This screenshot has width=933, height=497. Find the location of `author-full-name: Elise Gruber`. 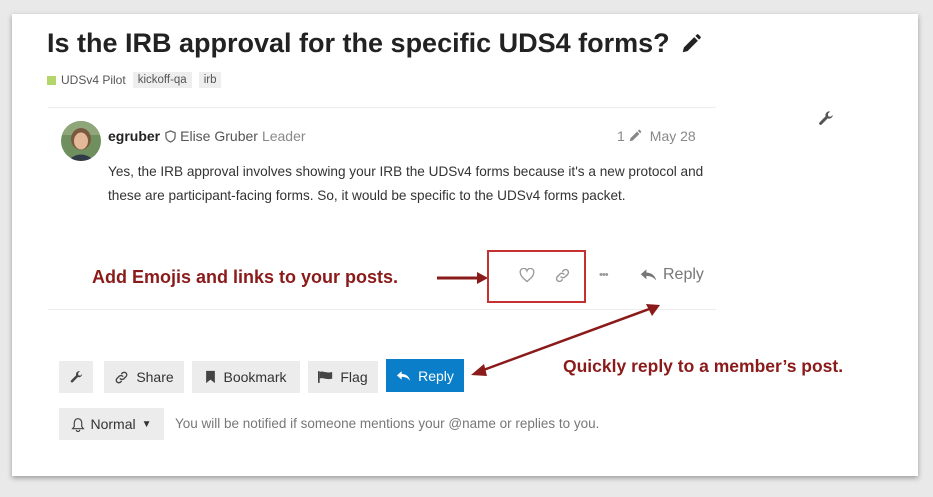

author-full-name: Elise Gruber is located at coordinates (219, 136).